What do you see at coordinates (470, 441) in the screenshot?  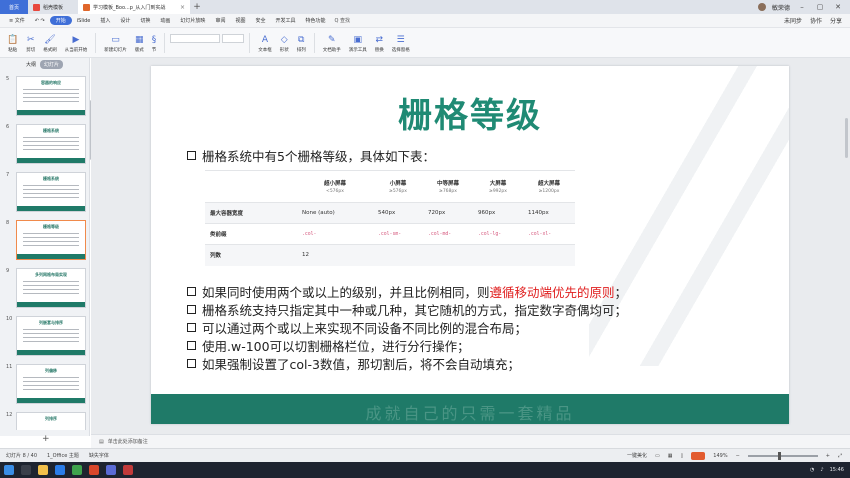 I see `notes-bar: ▤ 单击此处添加备注` at bounding box center [470, 441].